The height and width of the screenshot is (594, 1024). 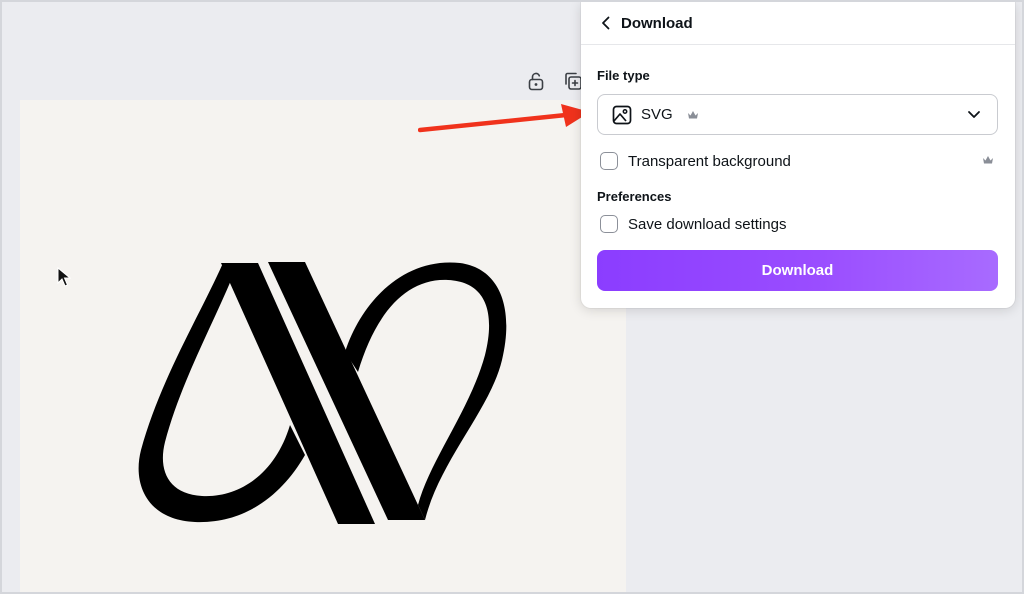 What do you see at coordinates (609, 161) in the screenshot?
I see `transparent-background-checkbox` at bounding box center [609, 161].